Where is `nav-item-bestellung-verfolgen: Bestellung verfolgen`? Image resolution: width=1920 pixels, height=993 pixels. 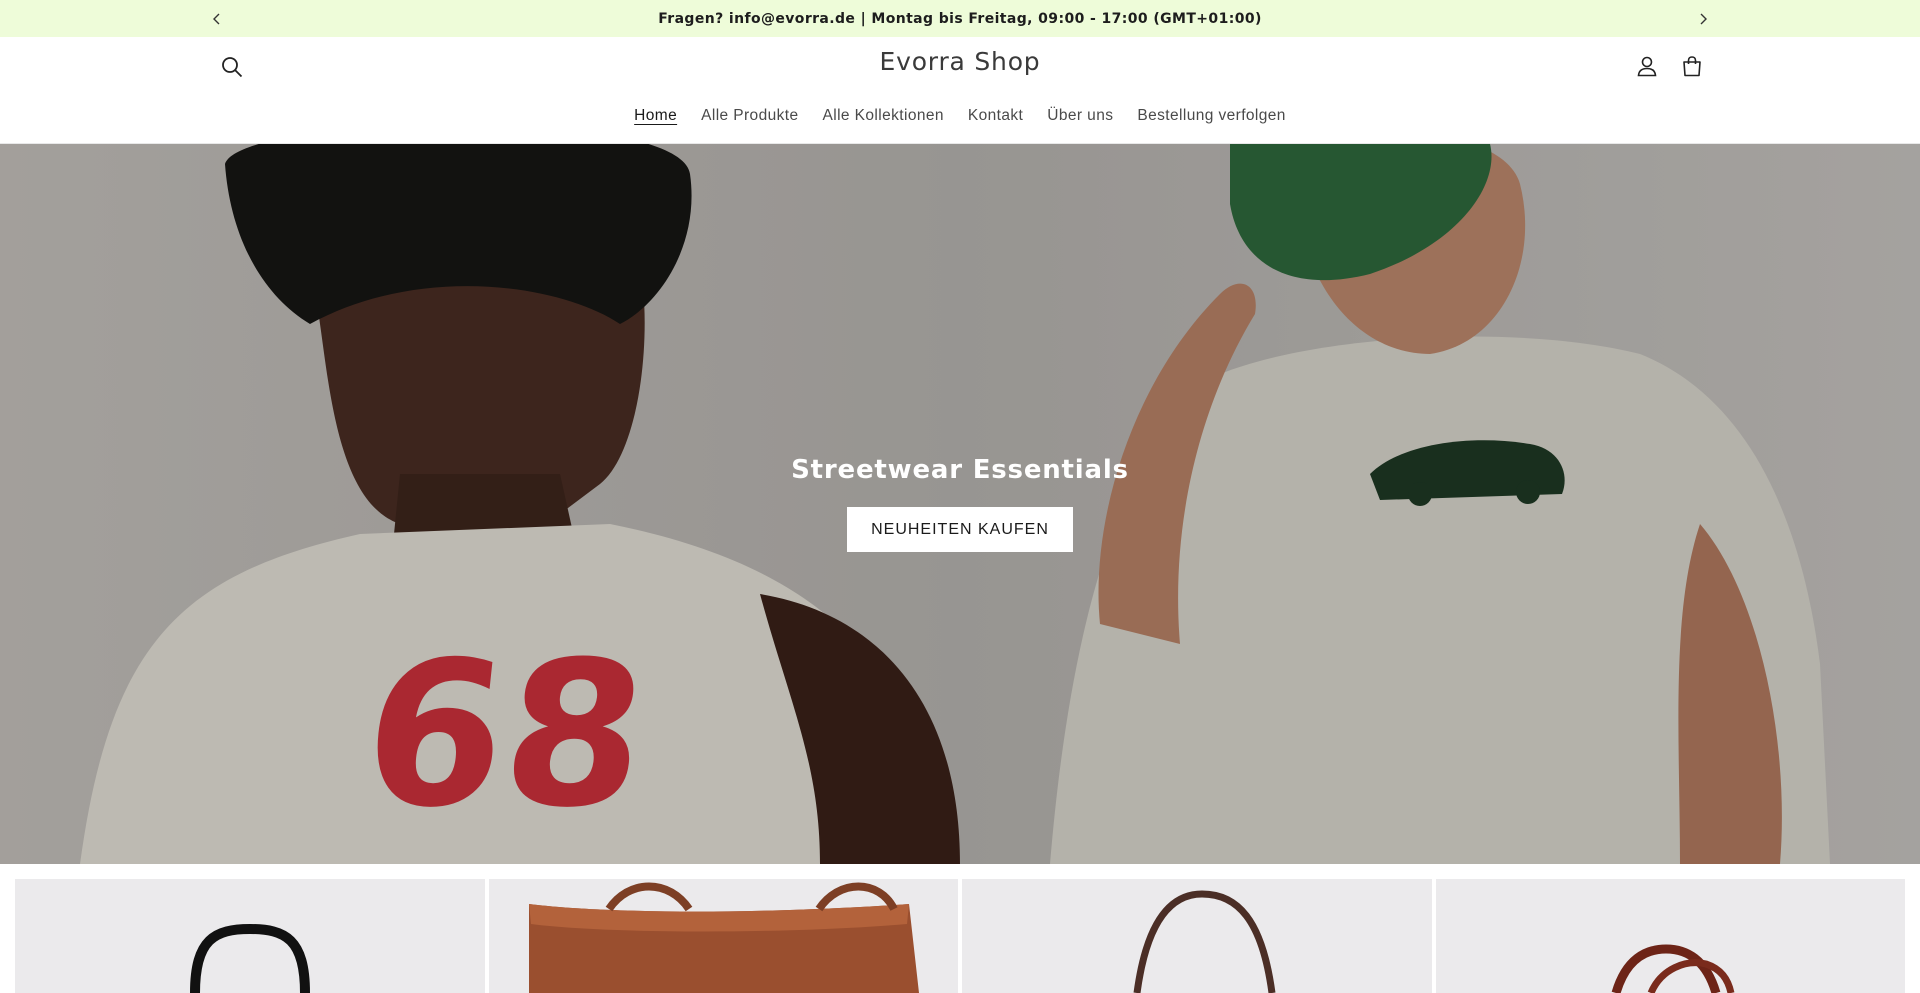
nav-item-bestellung-verfolgen: Bestellung verfolgen is located at coordinates (1211, 116).